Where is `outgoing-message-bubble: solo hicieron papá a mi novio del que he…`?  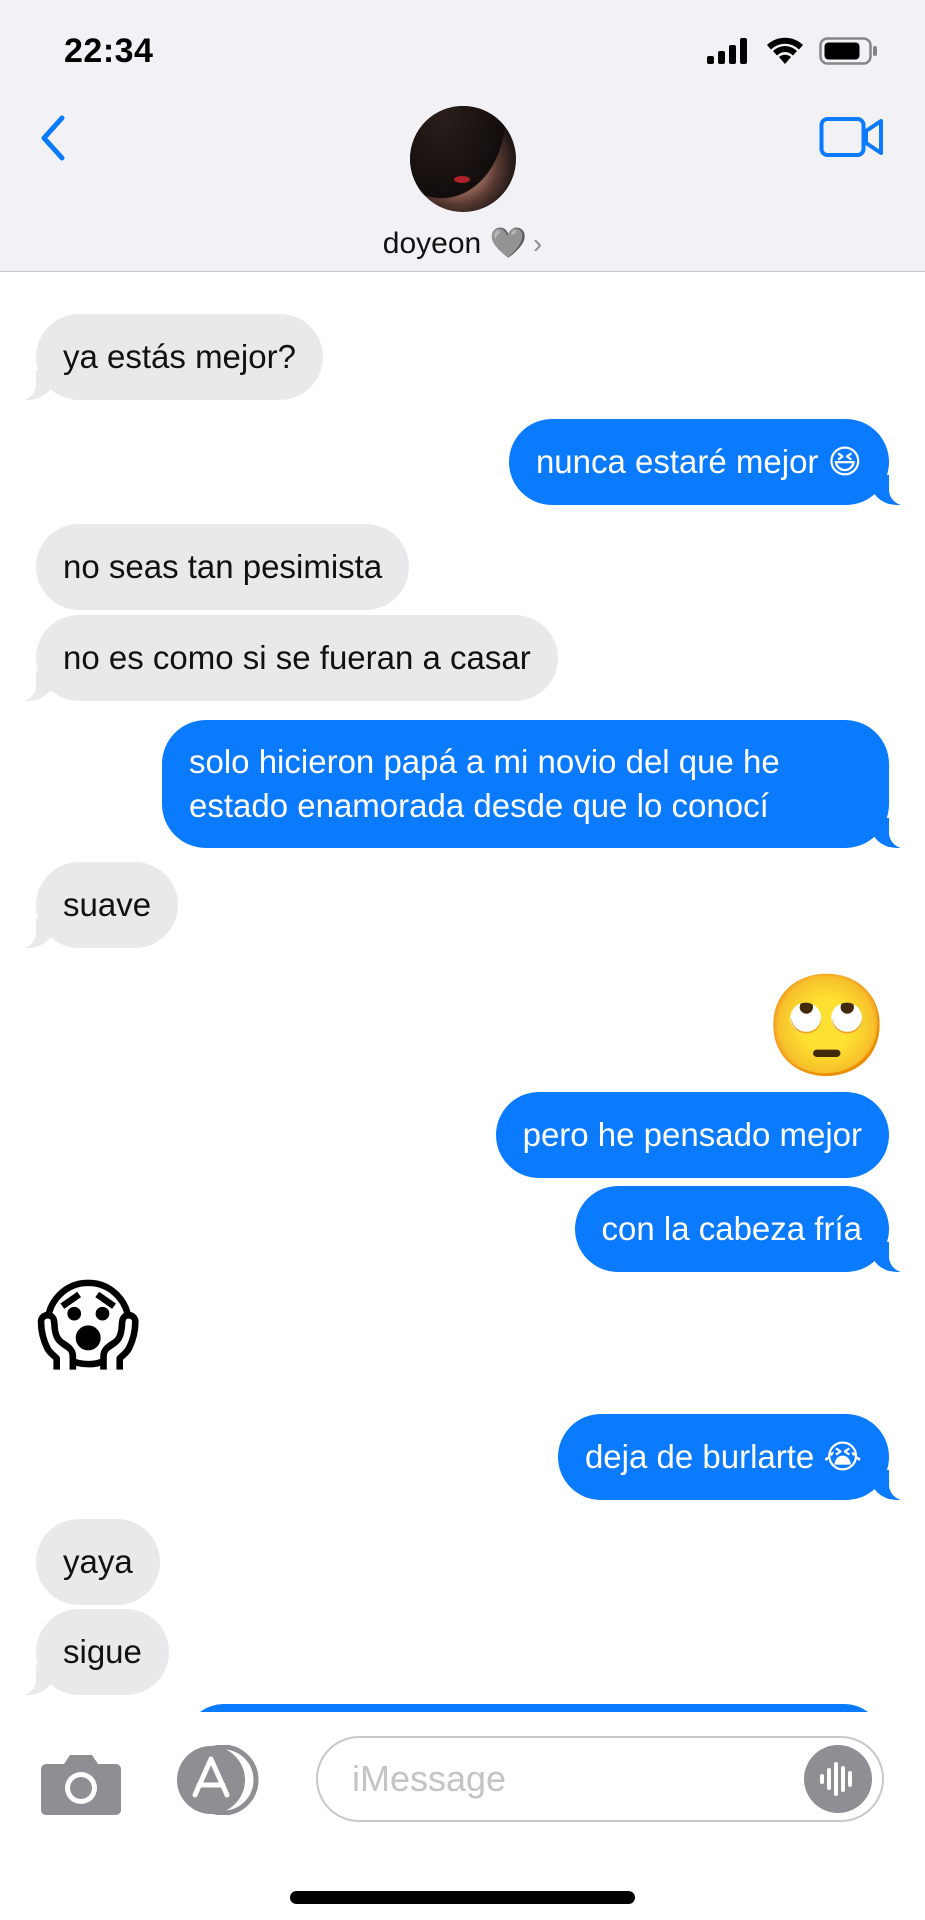 outgoing-message-bubble: solo hicieron papá a mi novio del que he… is located at coordinates (539, 784).